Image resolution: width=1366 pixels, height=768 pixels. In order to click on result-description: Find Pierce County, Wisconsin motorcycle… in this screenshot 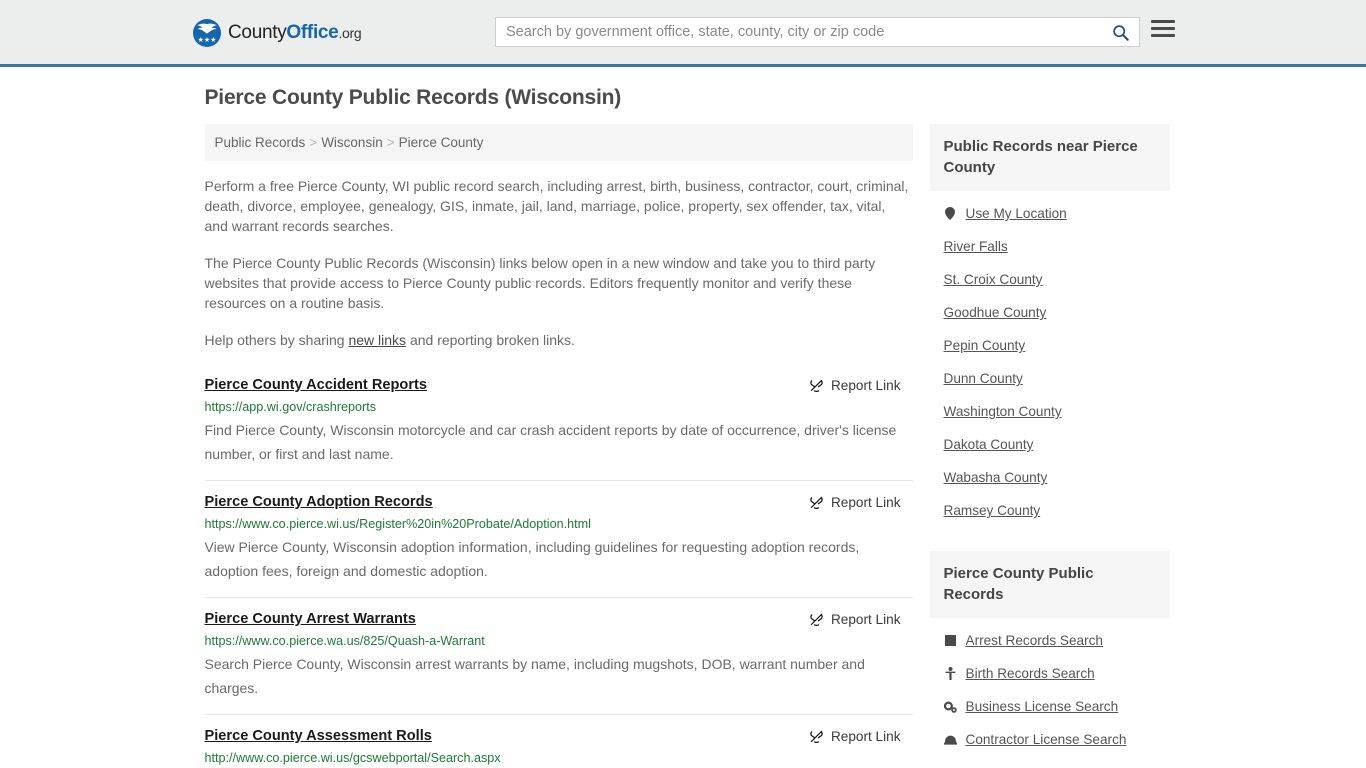, I will do `click(550, 442)`.